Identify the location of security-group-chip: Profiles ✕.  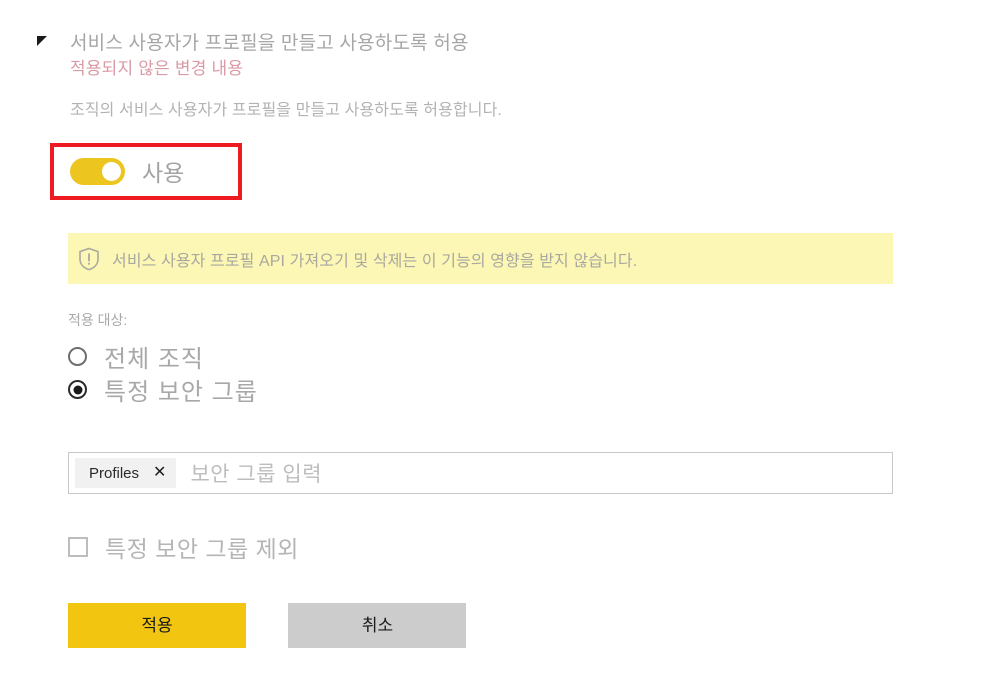
(126, 473).